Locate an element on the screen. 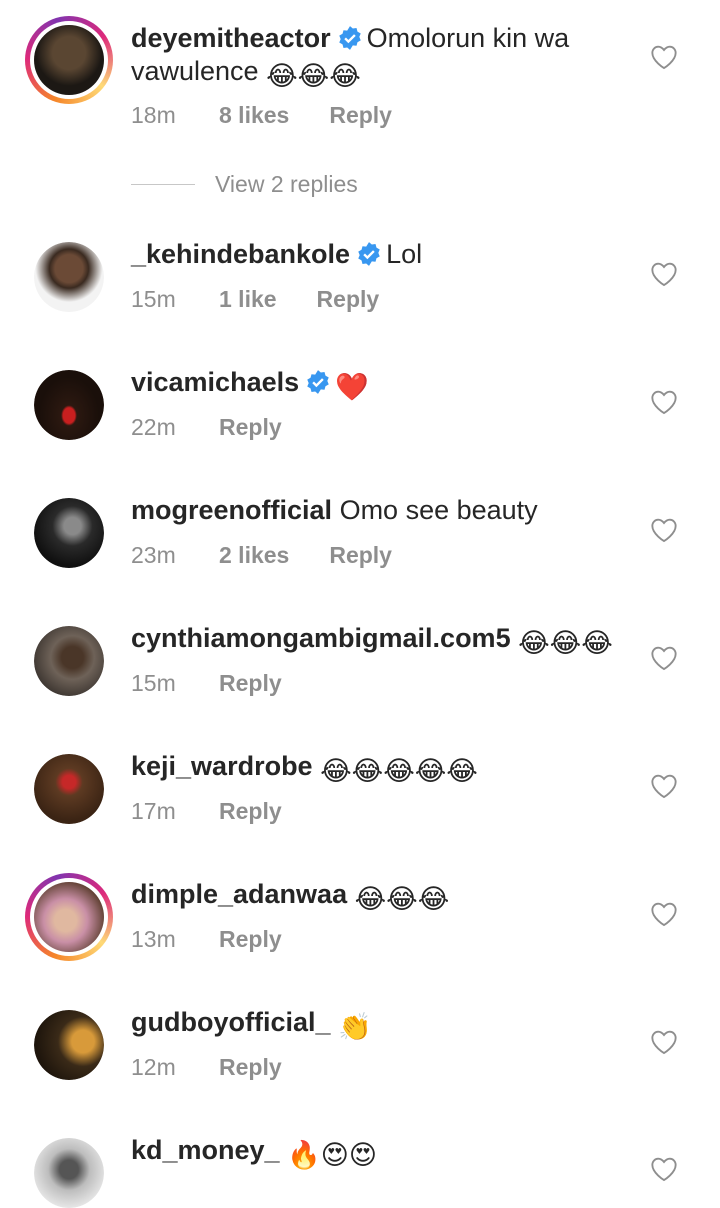  comment-username: _kehindebankole is located at coordinates (240, 254).